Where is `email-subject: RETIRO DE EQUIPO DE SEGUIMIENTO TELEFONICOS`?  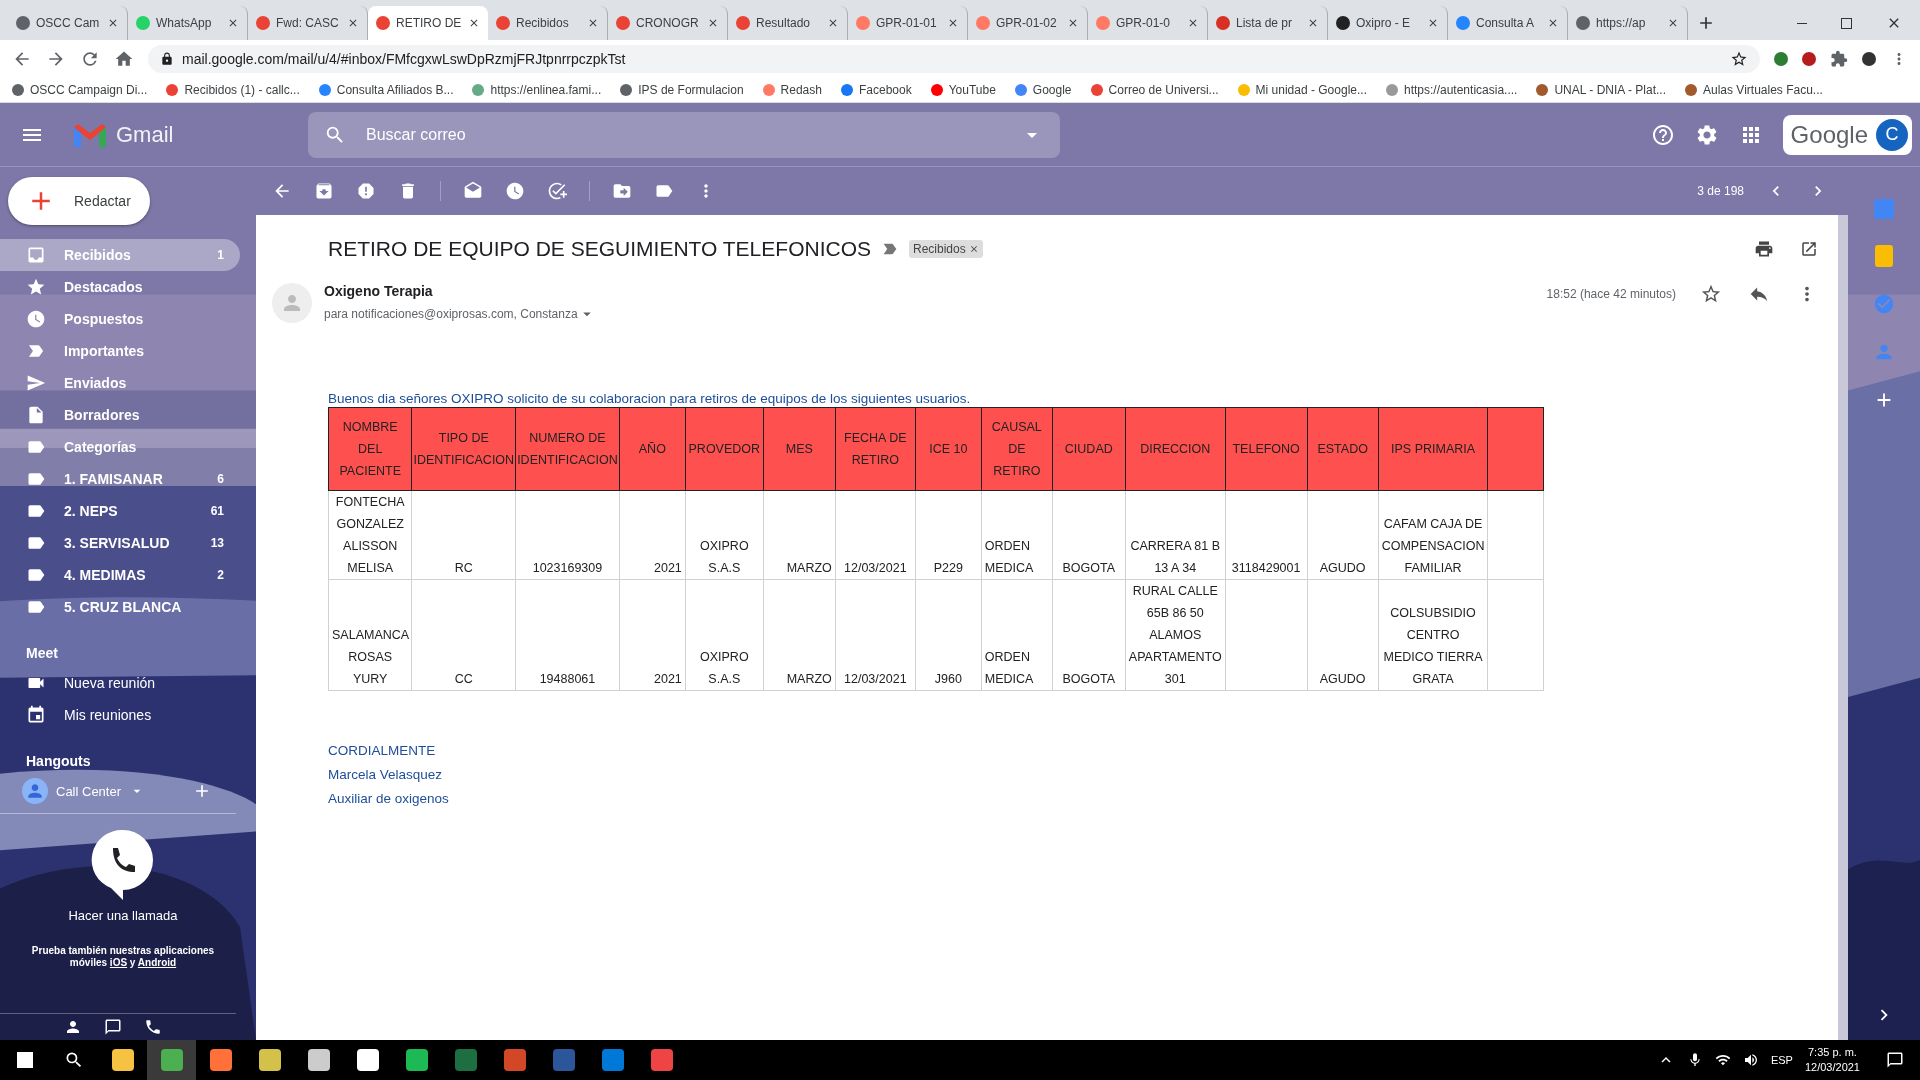 email-subject: RETIRO DE EQUIPO DE SEGUIMIENTO TELEFONICOS is located at coordinates (599, 249).